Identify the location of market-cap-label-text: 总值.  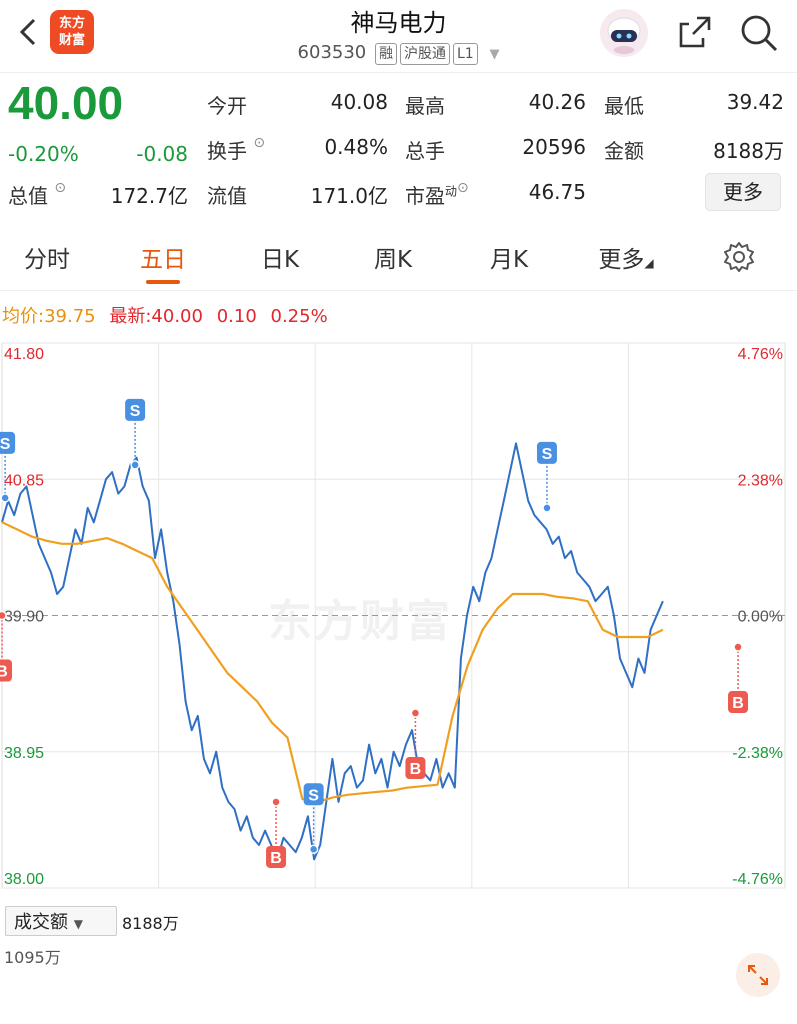
(28, 196).